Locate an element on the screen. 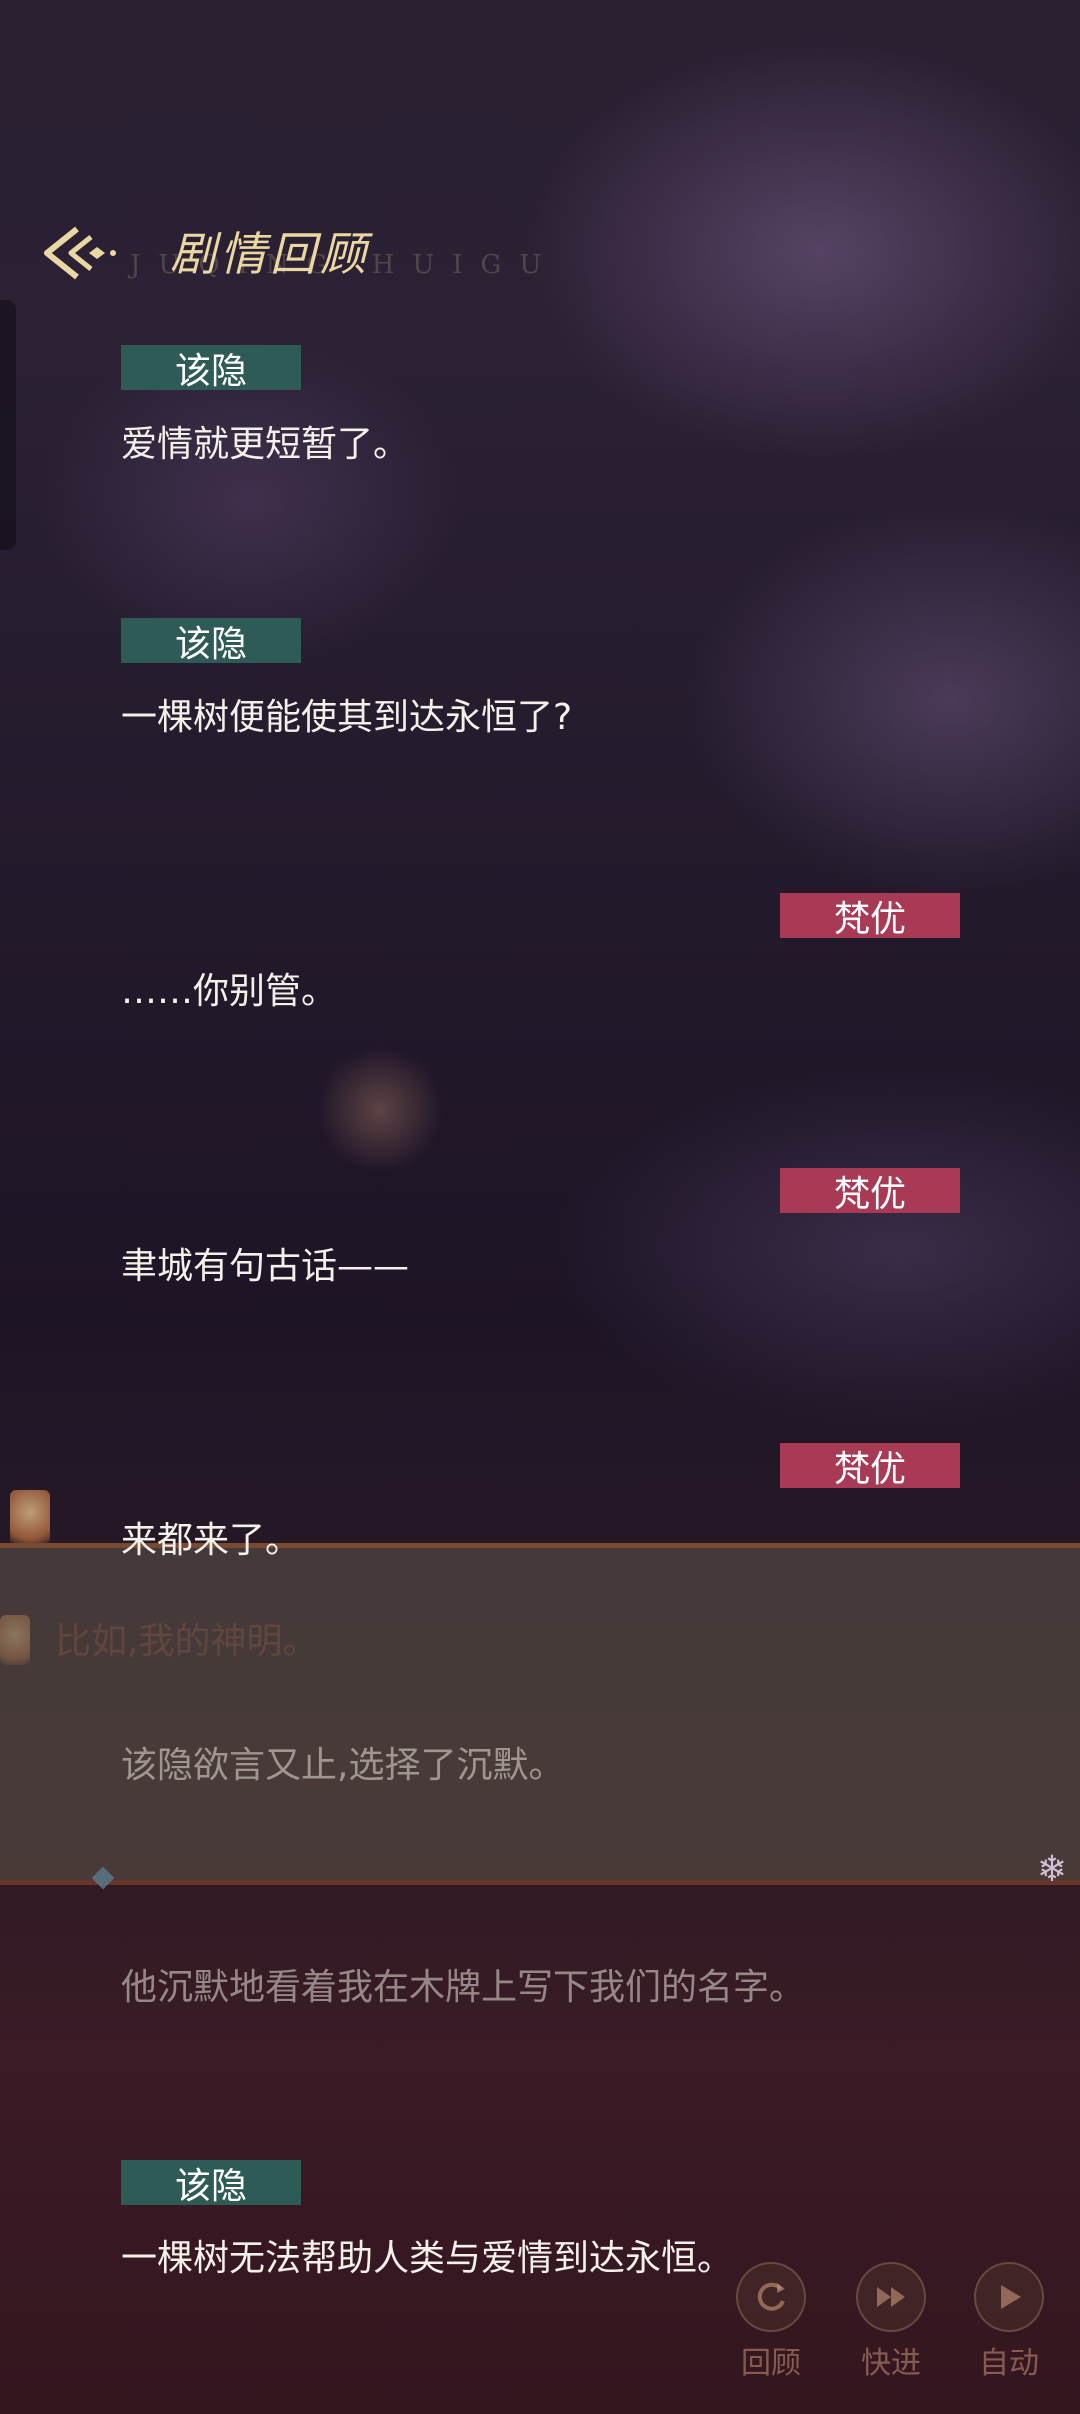 The image size is (1080, 2414). auto-button: 自动 is located at coordinates (1009, 2322).